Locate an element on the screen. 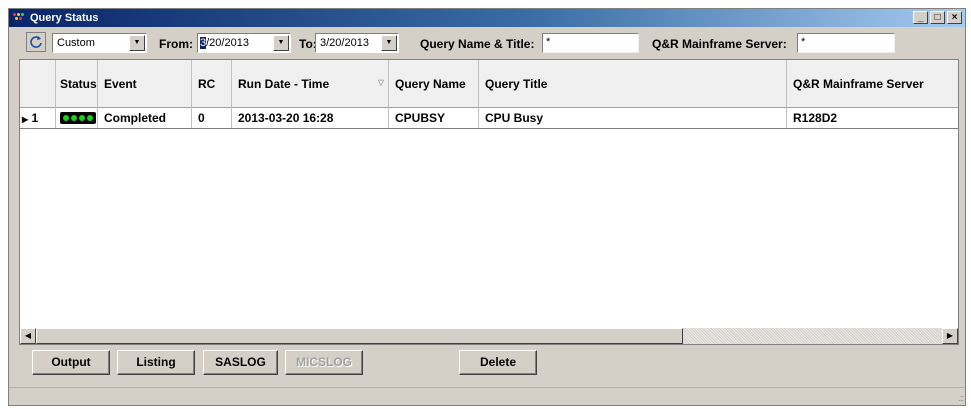  query-title-cell: CPU Busy is located at coordinates (633, 118).